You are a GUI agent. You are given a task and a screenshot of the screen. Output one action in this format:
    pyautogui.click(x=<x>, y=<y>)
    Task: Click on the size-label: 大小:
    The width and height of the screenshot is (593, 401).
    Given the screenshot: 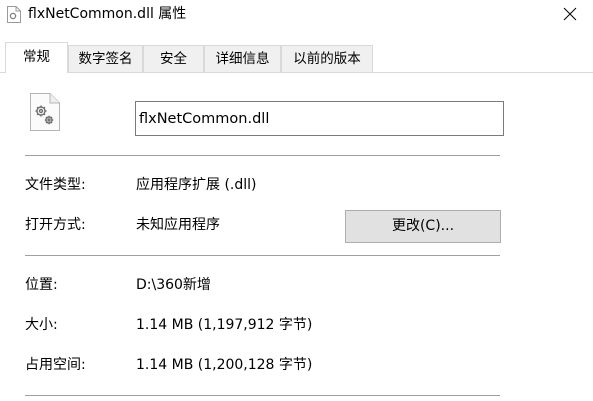 What is the action you would take?
    pyautogui.click(x=41, y=325)
    